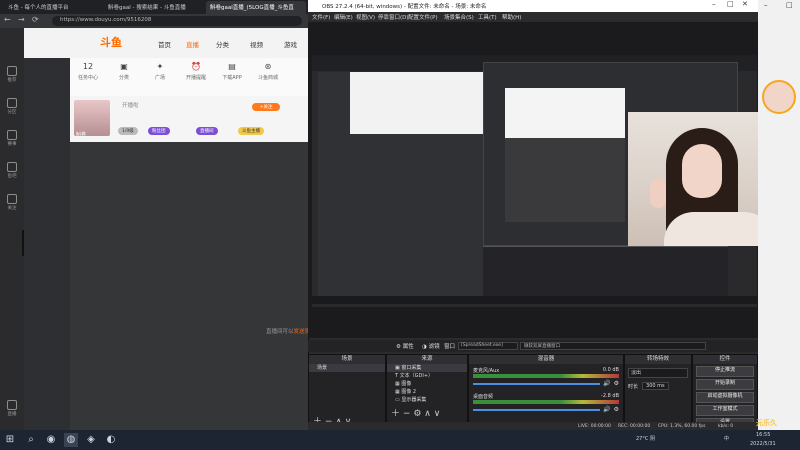  Describe the element at coordinates (31, 440) in the screenshot. I see `search-icon: ⌕` at that location.